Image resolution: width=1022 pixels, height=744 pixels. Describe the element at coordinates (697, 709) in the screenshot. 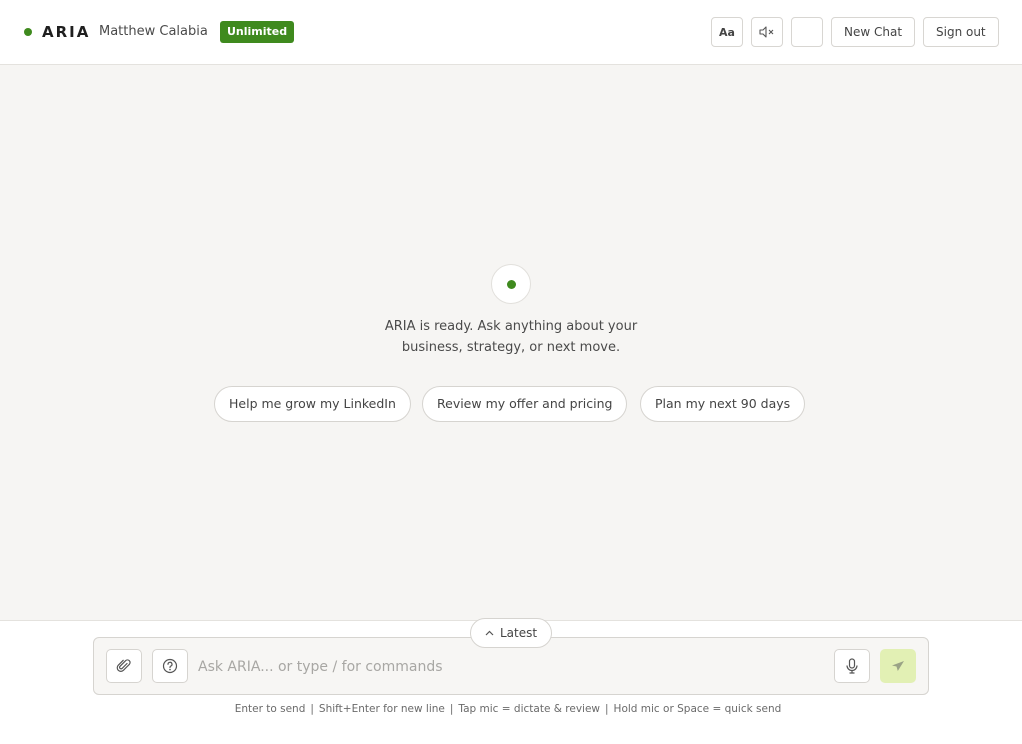

I see `hint-text: Hold mic or Space = quick send` at that location.